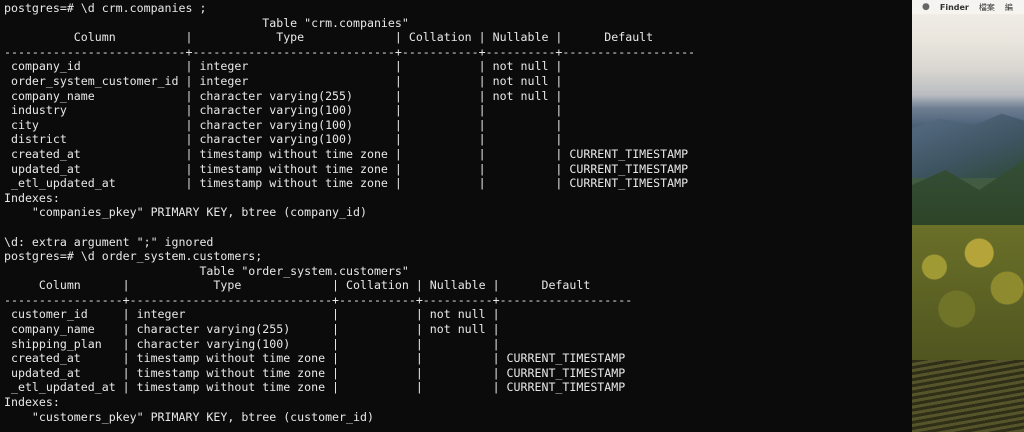 The image size is (1024, 432). Describe the element at coordinates (926, 7) in the screenshot. I see `apple-icon: ●` at that location.